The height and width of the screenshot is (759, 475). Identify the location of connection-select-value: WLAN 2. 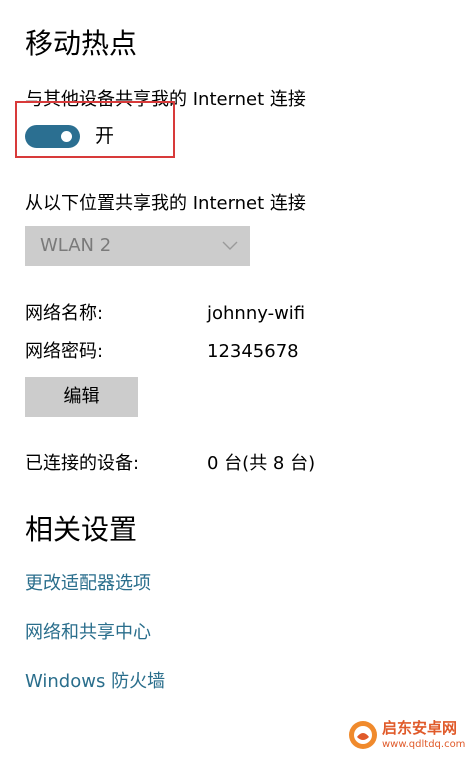
(76, 245).